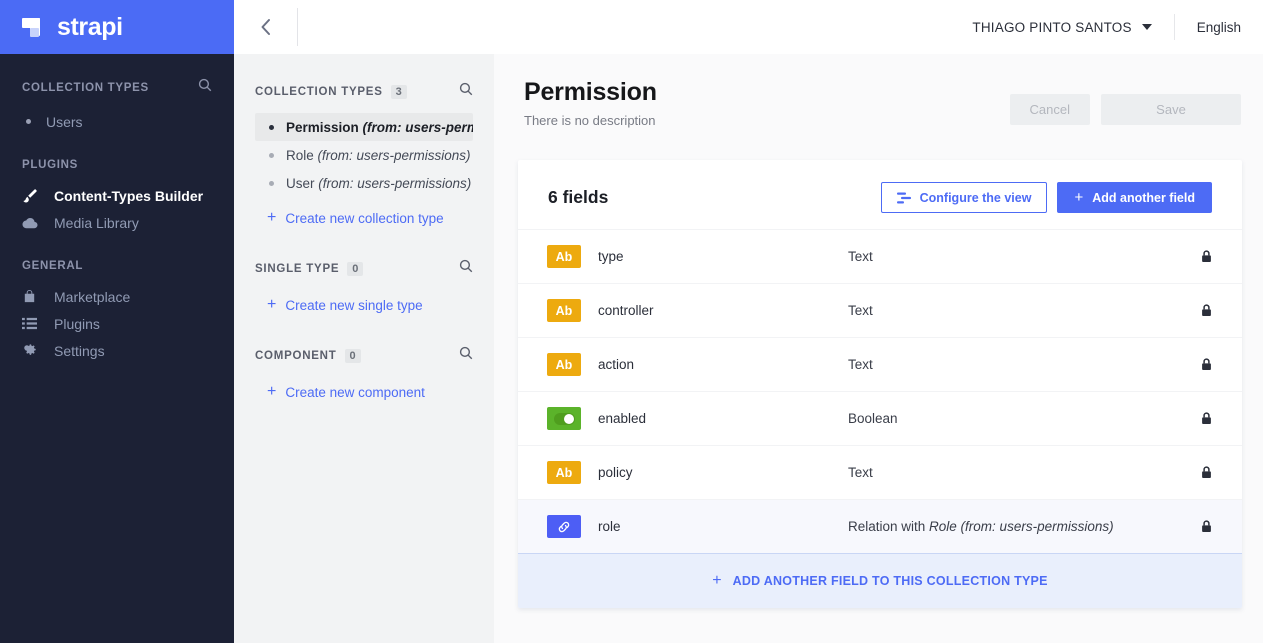 This screenshot has width=1263, height=643. What do you see at coordinates (85, 87) in the screenshot?
I see `sidebar-section-label: COLLECTION TYPES` at bounding box center [85, 87].